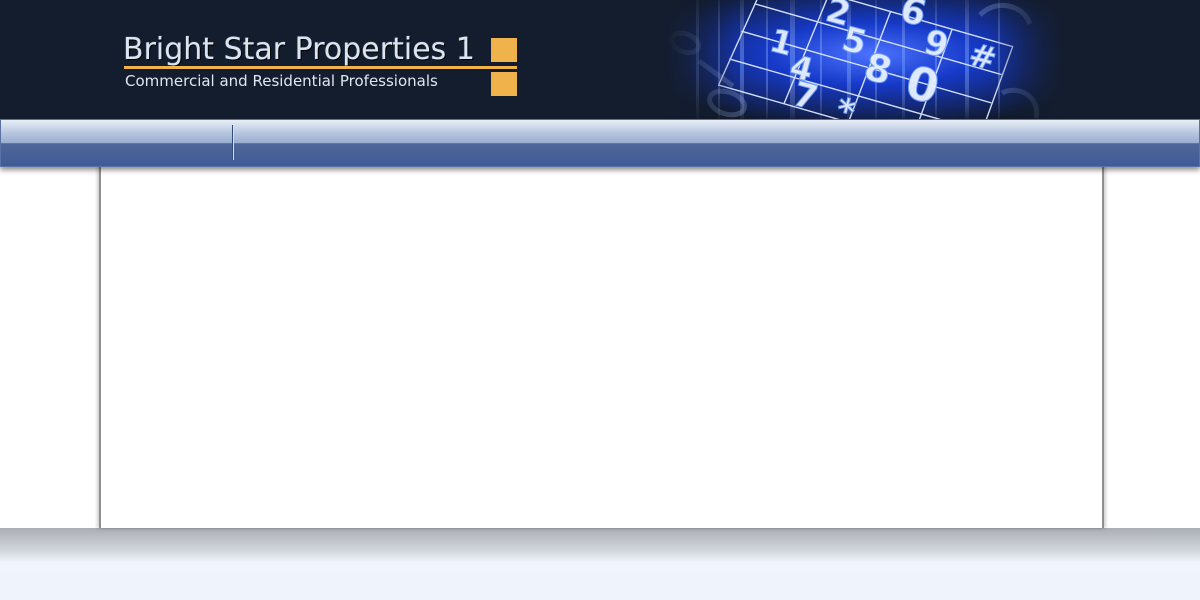  Describe the element at coordinates (504, 84) in the screenshot. I see `orange-accent-square-bottom` at that location.